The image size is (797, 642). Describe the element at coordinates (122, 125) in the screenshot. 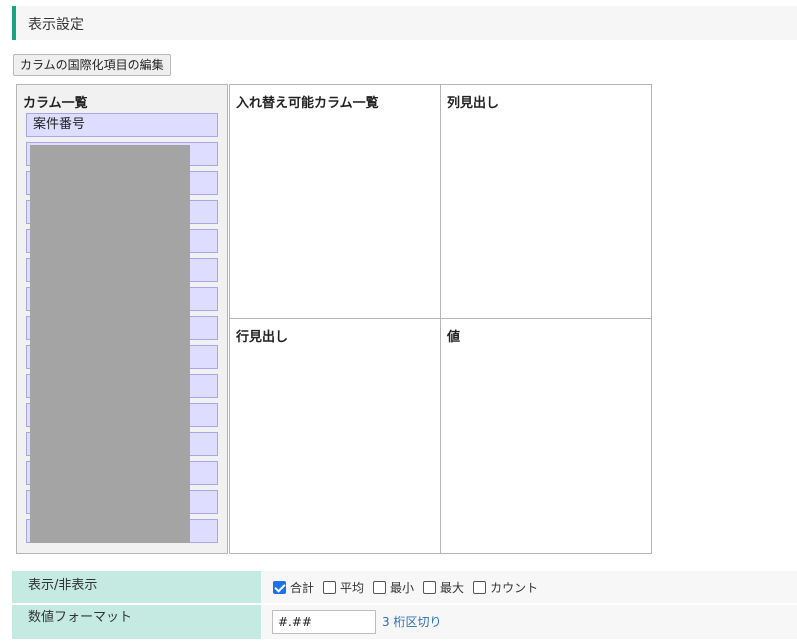

I see `column-item: 案件番号` at that location.